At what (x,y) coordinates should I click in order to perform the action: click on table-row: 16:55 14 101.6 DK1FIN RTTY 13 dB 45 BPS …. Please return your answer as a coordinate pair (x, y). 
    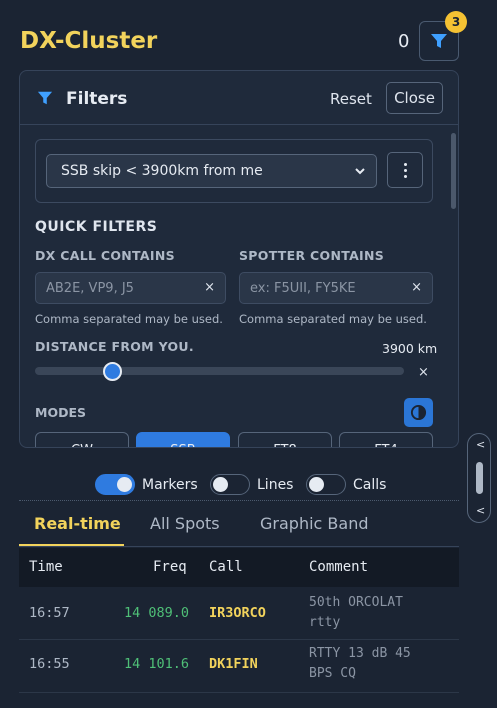
    Looking at the image, I should click on (239, 666).